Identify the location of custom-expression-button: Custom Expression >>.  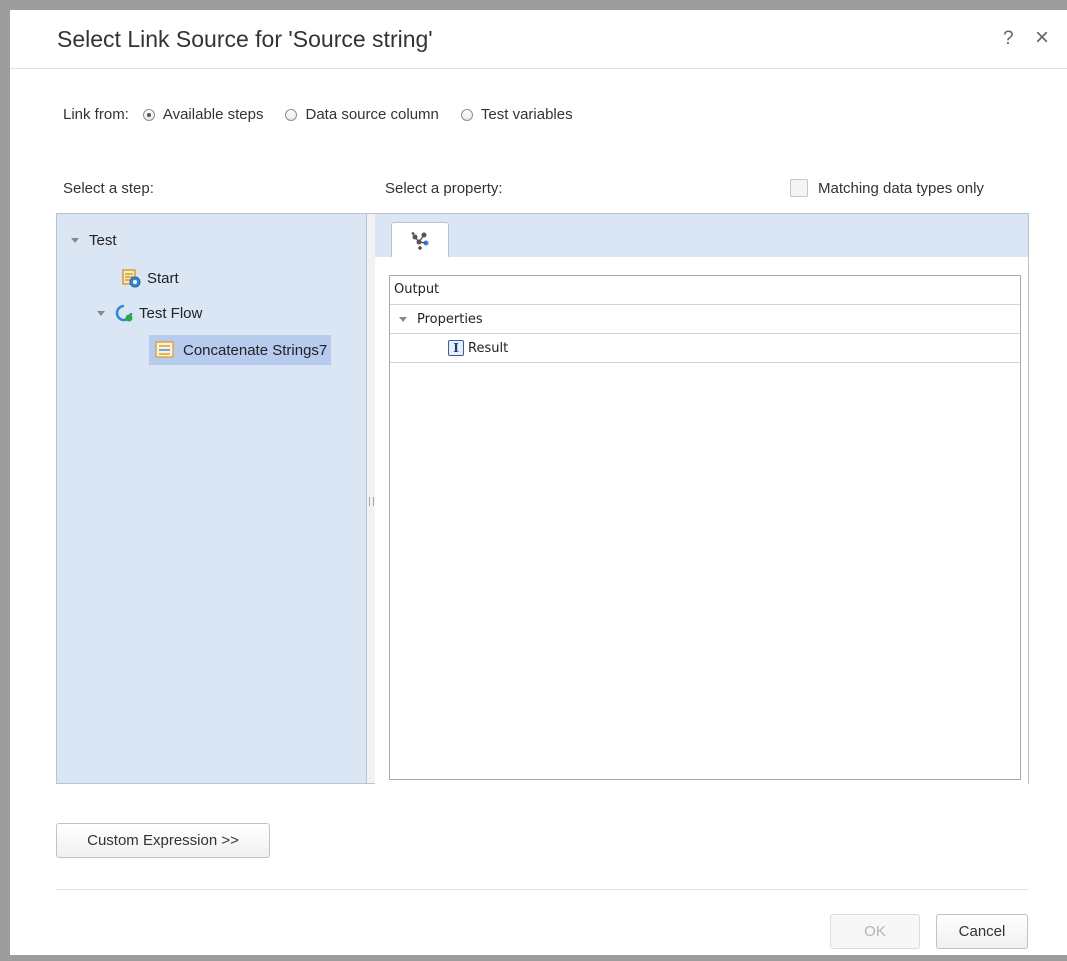
(163, 840).